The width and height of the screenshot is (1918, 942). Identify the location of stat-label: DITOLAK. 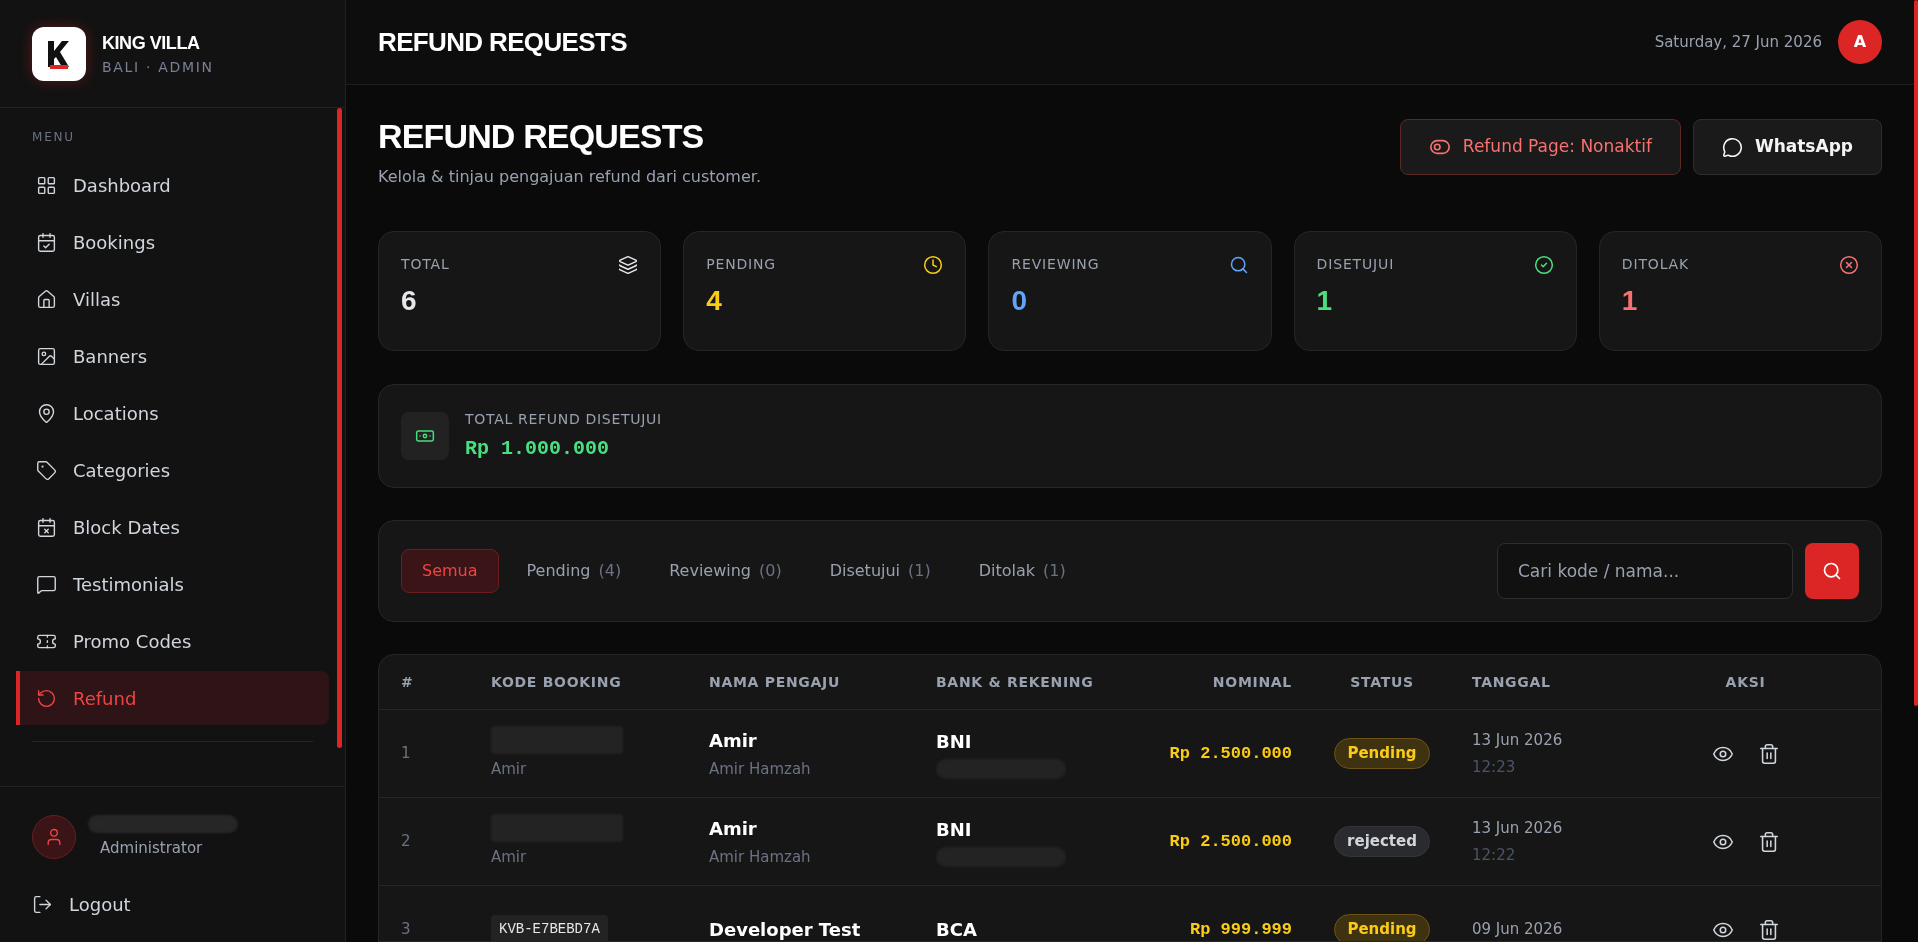
(1655, 264).